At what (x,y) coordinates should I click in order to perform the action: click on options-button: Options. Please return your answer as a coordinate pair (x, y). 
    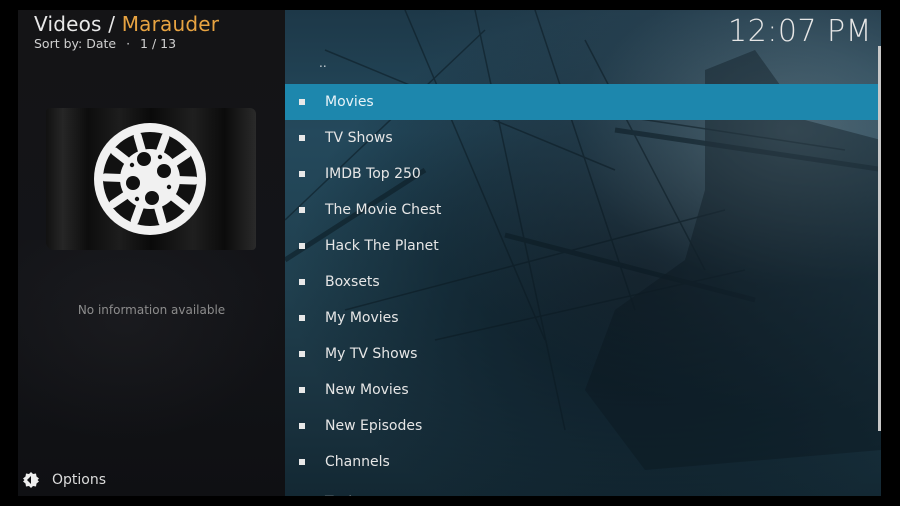
    Looking at the image, I should click on (64, 480).